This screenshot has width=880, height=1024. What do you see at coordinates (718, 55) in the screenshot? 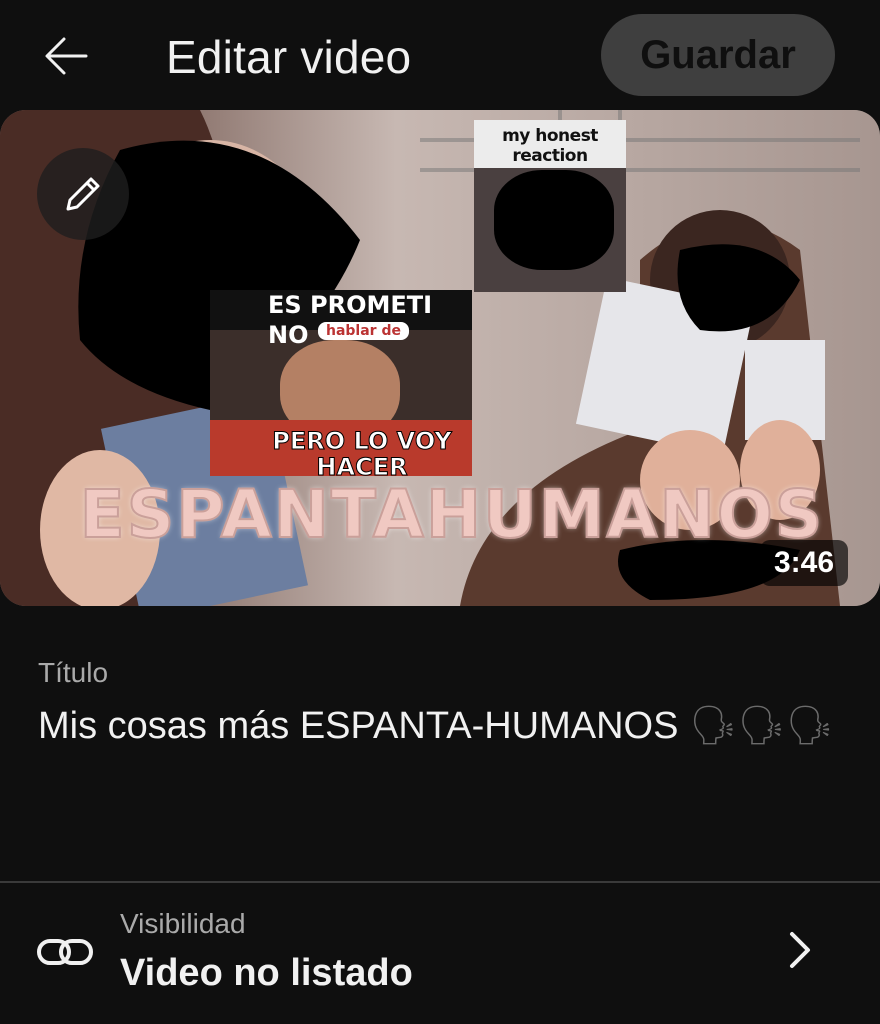
I see `save-button: Guardar` at bounding box center [718, 55].